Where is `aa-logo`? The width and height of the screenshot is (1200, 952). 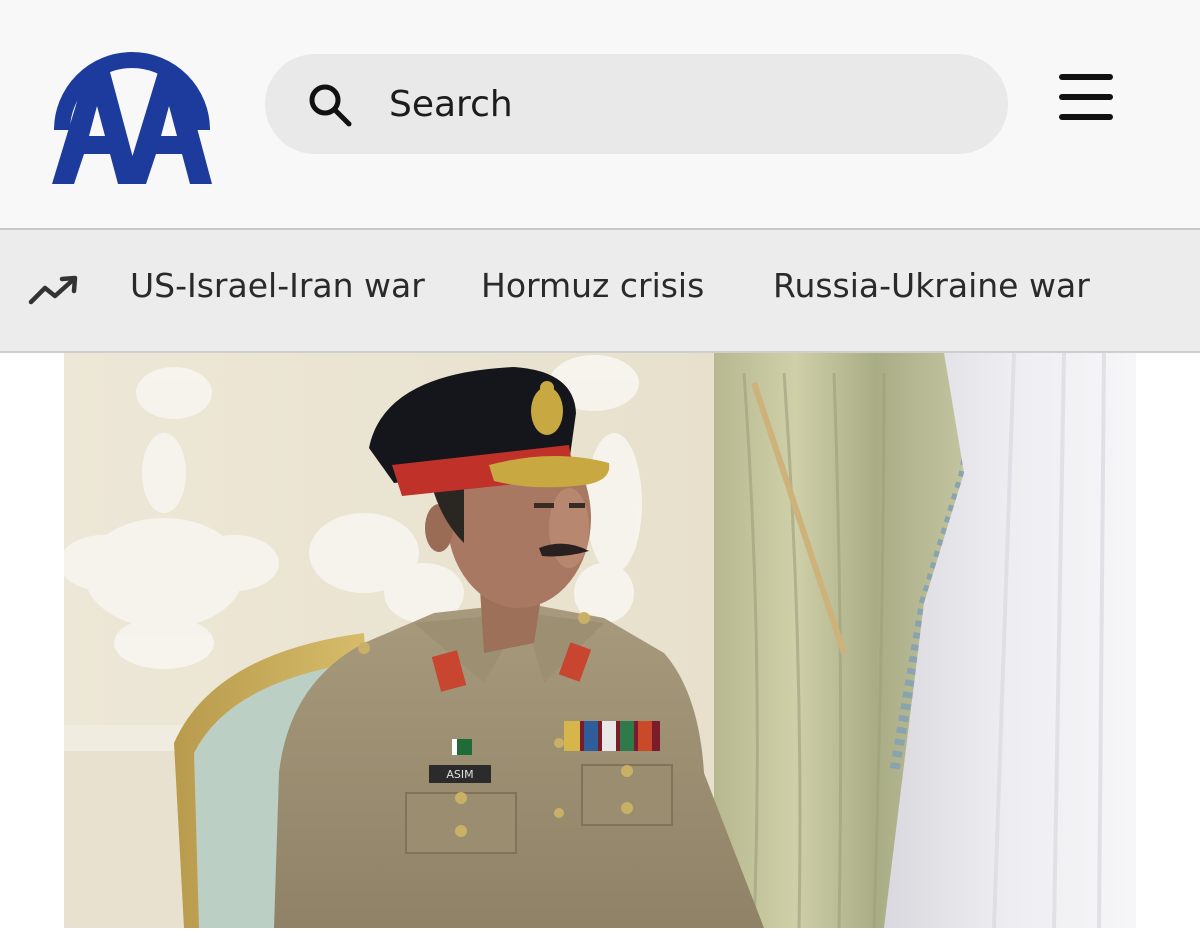
aa-logo is located at coordinates (132, 104).